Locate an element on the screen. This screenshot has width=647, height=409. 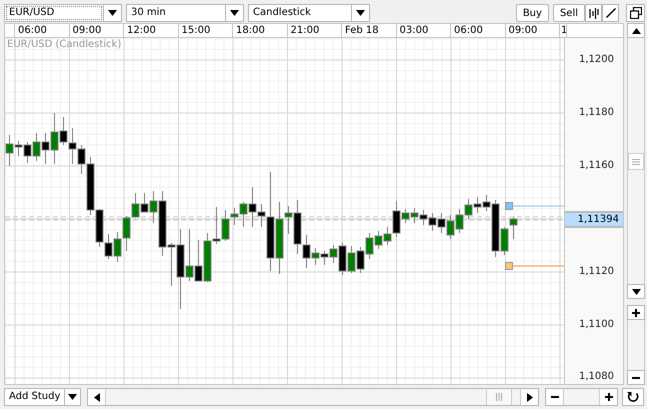
scroll-right-button is located at coordinates (529, 397).